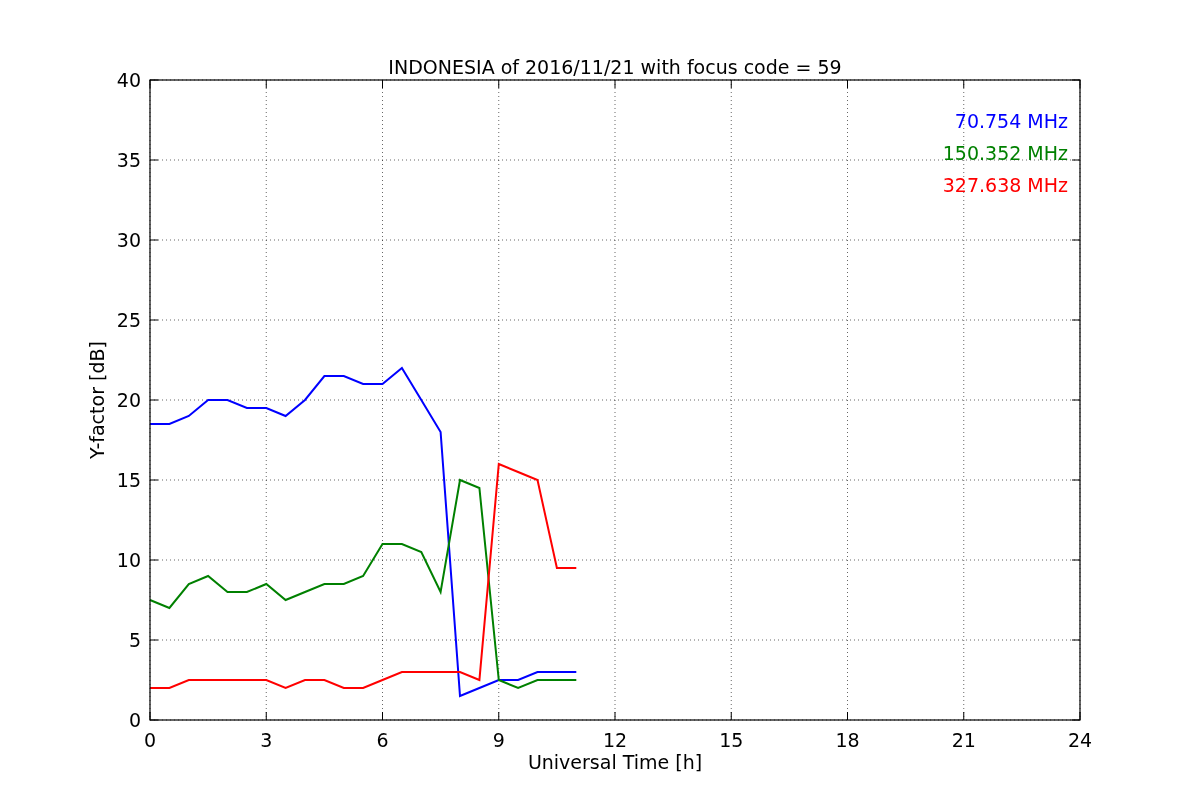  What do you see at coordinates (150, 740) in the screenshot?
I see `x-tick-label: 0` at bounding box center [150, 740].